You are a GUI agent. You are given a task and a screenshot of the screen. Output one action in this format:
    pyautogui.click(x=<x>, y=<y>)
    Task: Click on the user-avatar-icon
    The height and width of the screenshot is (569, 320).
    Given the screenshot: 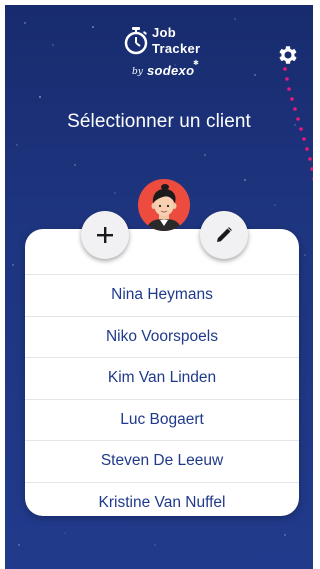 What is the action you would take?
    pyautogui.click(x=164, y=207)
    